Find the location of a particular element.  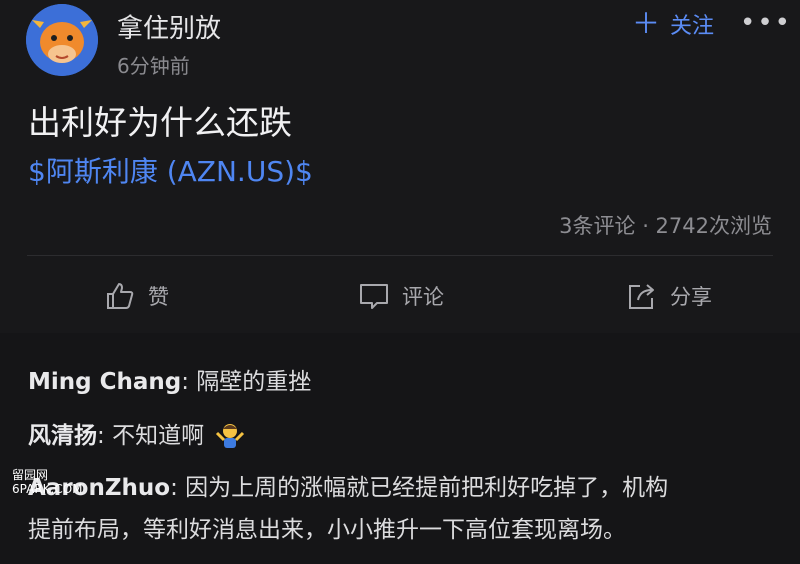

ticker-link: $阿斯利康 (AZN.US)$ is located at coordinates (170, 170).